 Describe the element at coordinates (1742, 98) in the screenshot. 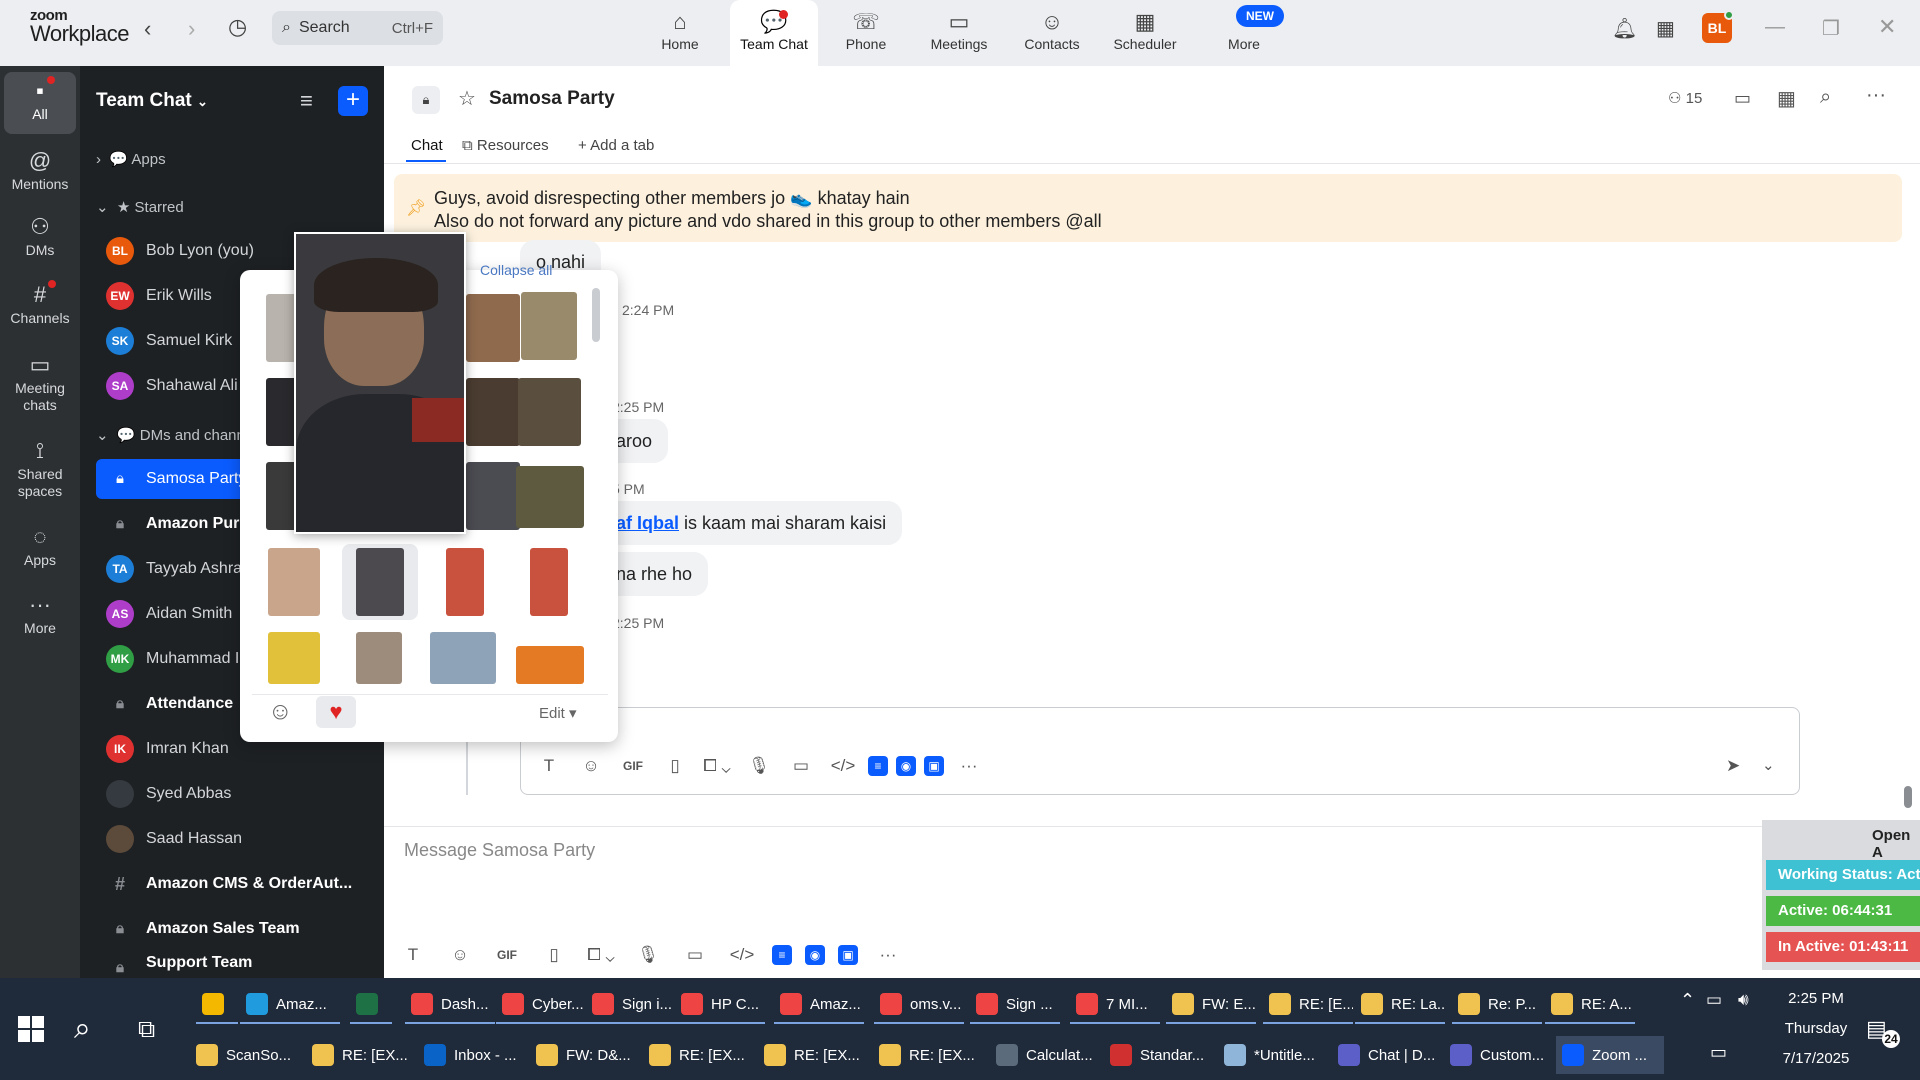

I see `video-call-icon: ▭` at that location.